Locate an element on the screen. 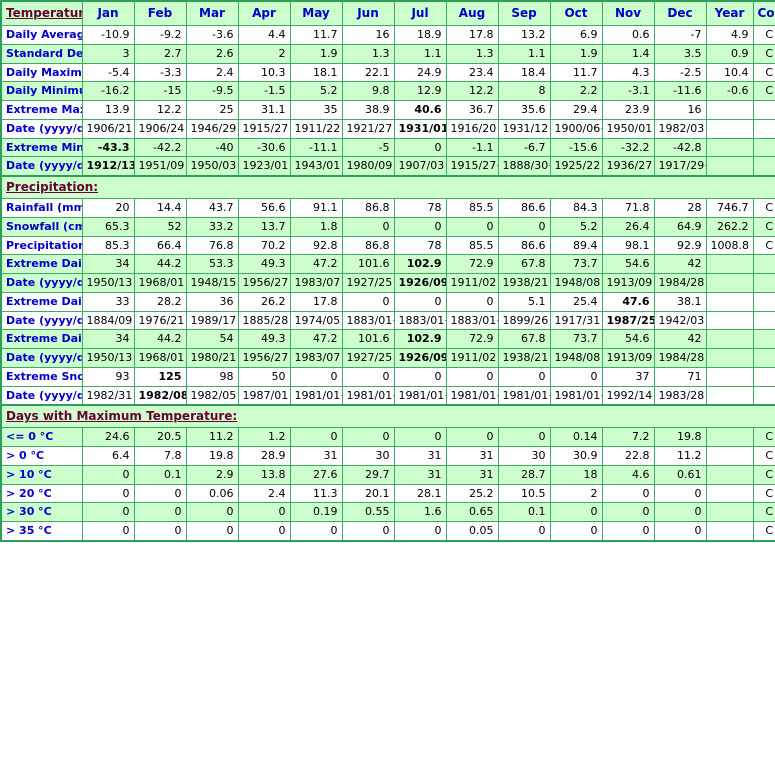 Image resolution: width=775 pixels, height=780 pixels. cell-date-yyyy-dd-jun: 1921/27 is located at coordinates (368, 128).